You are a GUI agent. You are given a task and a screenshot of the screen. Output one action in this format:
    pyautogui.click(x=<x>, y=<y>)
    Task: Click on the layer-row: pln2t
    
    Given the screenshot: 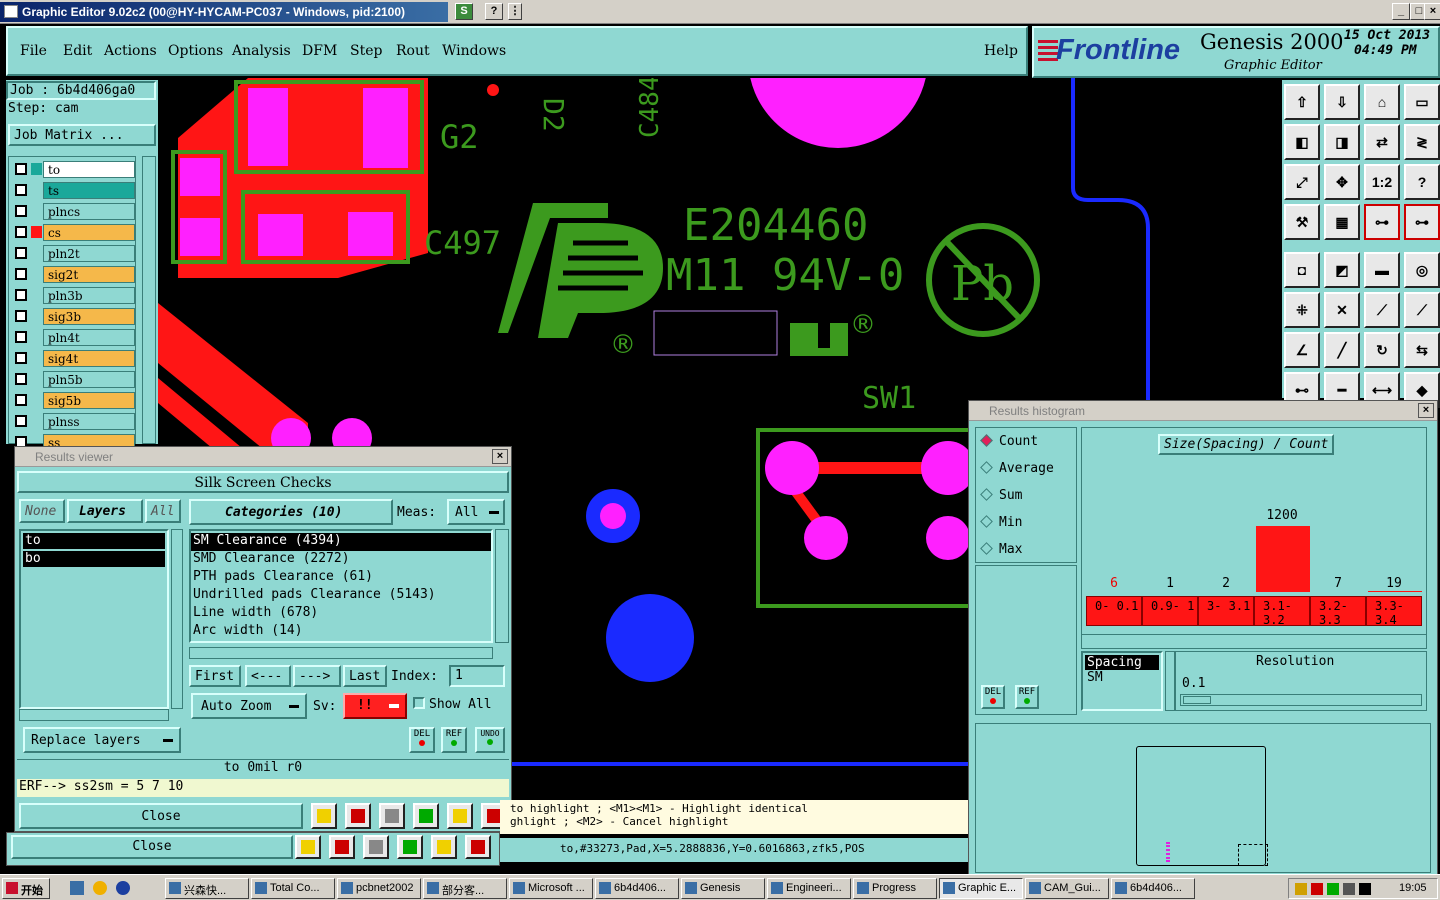 What is the action you would take?
    pyautogui.click(x=75, y=253)
    